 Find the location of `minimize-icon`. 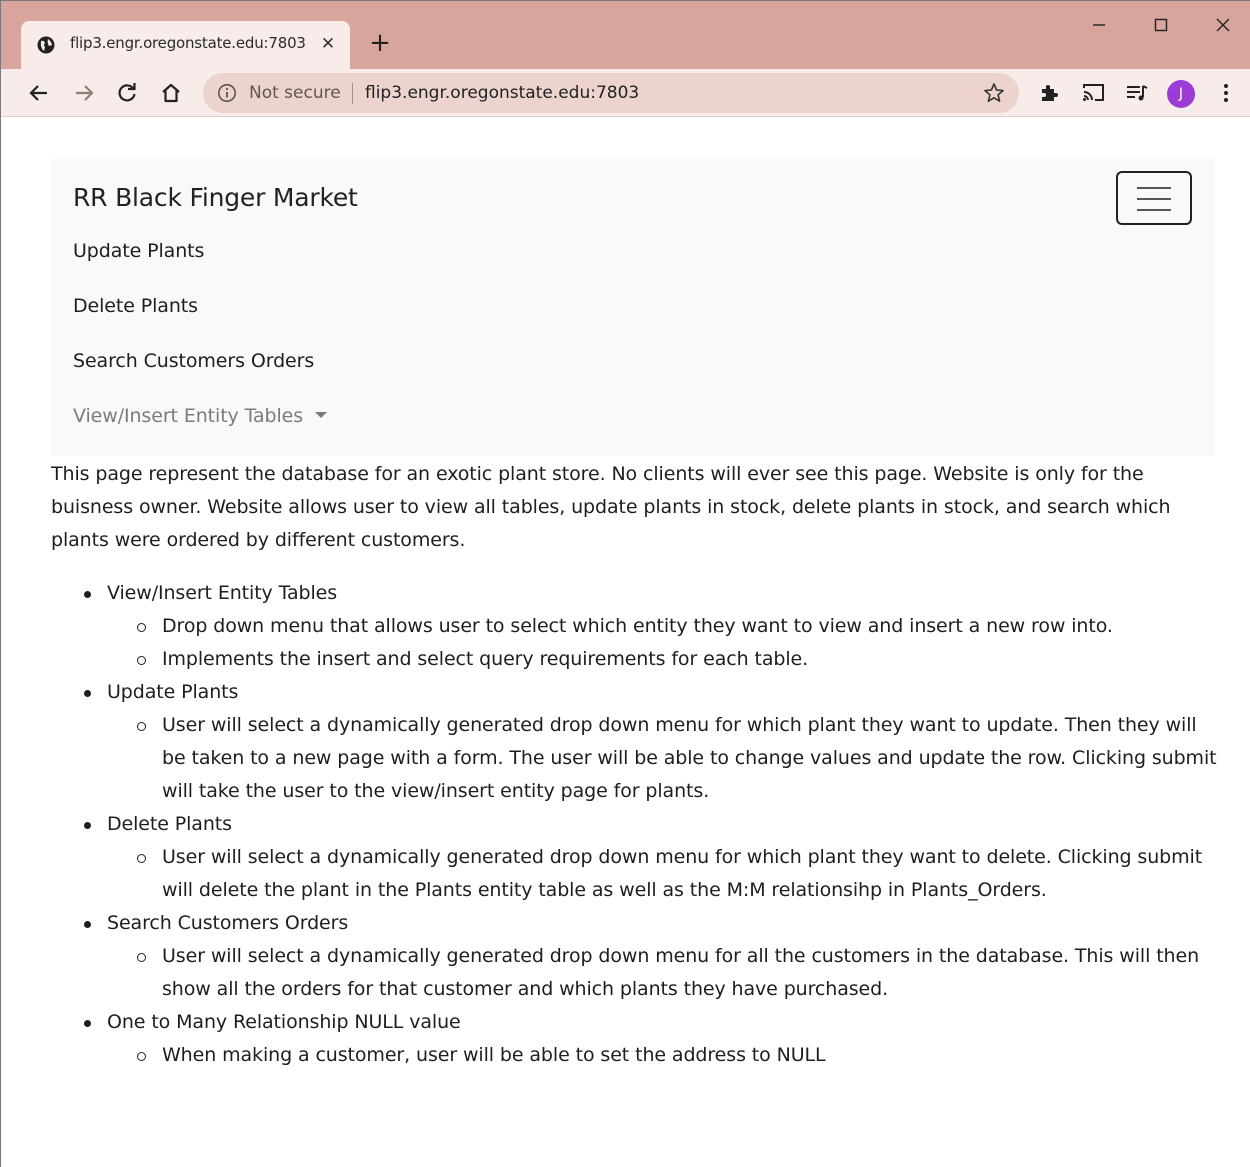

minimize-icon is located at coordinates (1099, 25).